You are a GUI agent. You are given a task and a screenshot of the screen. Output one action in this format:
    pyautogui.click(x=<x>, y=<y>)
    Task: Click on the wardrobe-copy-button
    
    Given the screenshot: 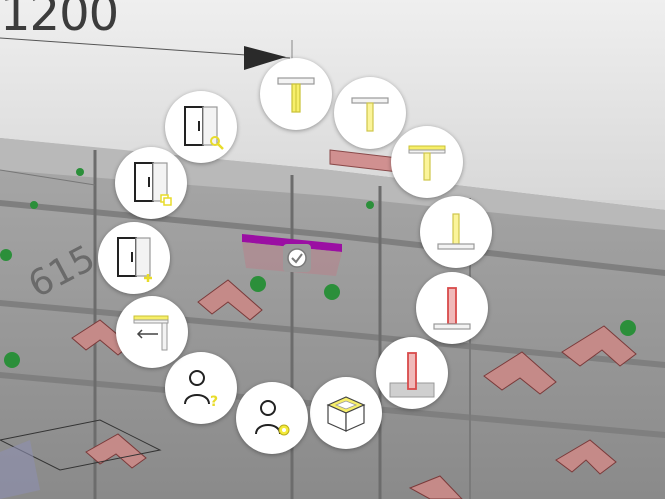 What is the action you would take?
    pyautogui.click(x=151, y=183)
    